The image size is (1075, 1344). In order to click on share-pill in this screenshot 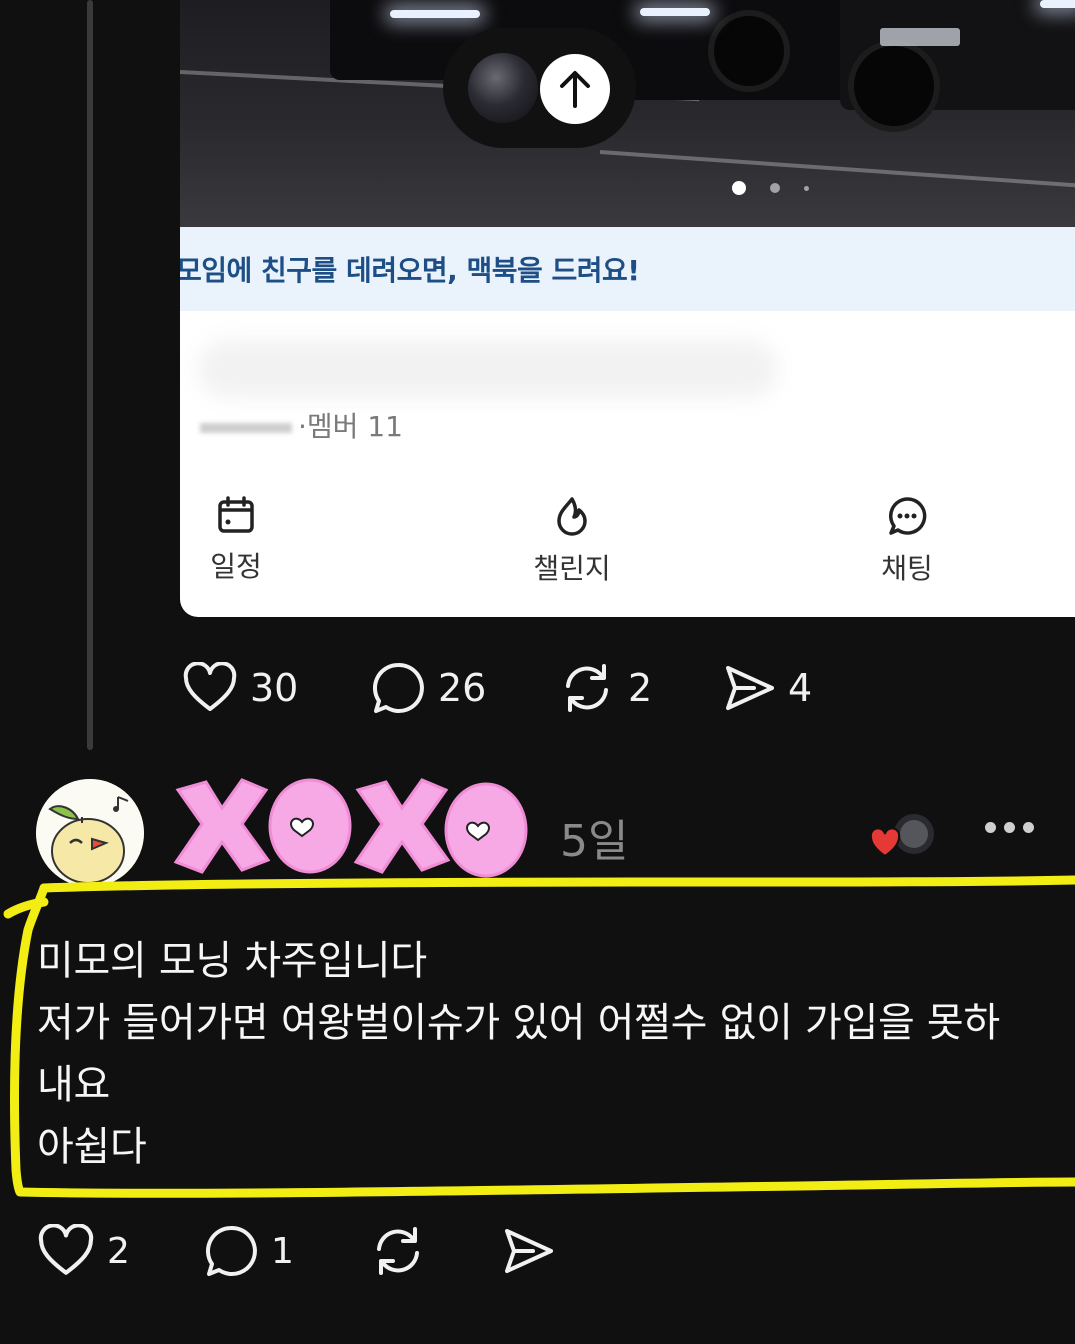, I will do `click(539, 88)`.